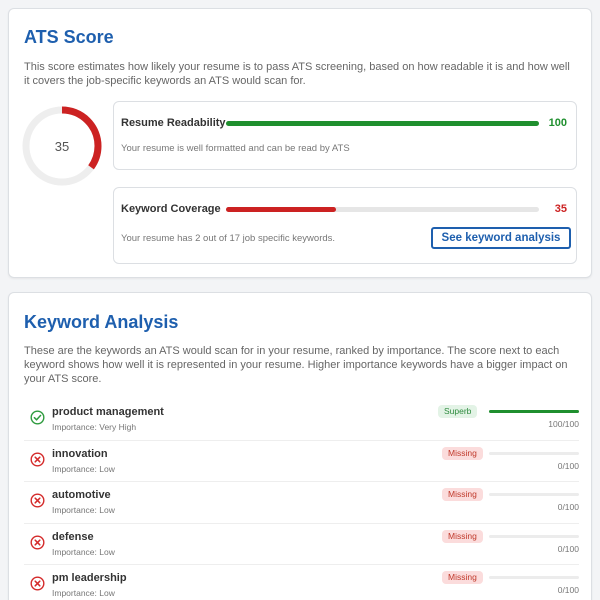 Image resolution: width=600 pixels, height=600 pixels. What do you see at coordinates (563, 424) in the screenshot?
I see `keyword-score: 100/100` at bounding box center [563, 424].